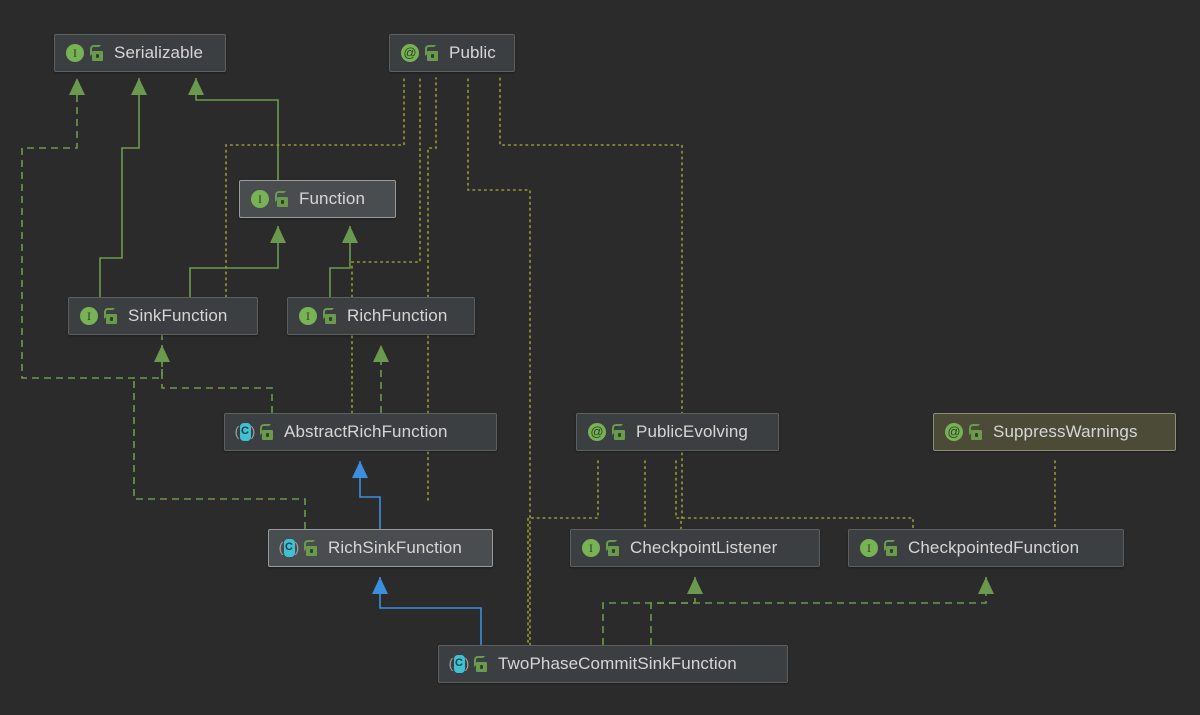 The image size is (1200, 715). Describe the element at coordinates (994, 547) in the screenshot. I see `class-node-label: CheckpointedFunction` at that location.